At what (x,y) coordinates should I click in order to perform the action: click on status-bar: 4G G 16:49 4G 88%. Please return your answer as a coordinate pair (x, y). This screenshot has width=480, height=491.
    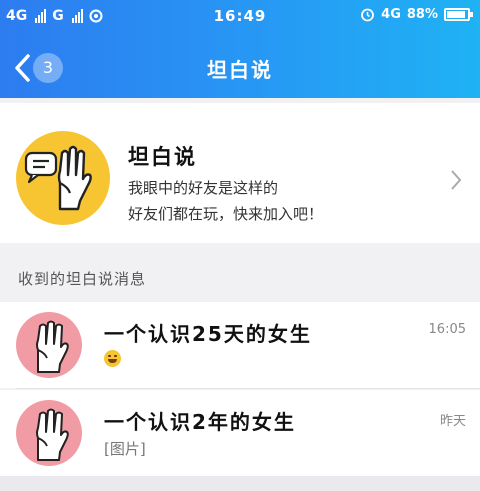
    Looking at the image, I should click on (240, 17).